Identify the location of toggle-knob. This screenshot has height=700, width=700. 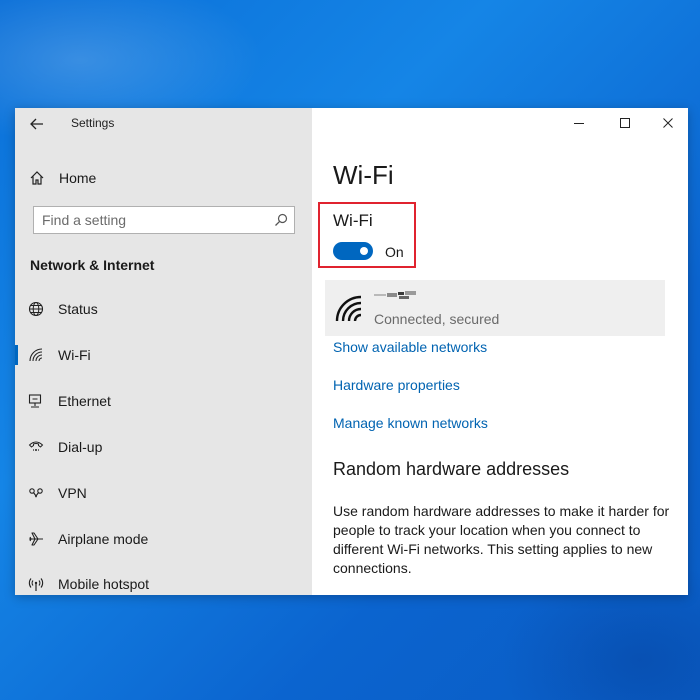
(364, 251).